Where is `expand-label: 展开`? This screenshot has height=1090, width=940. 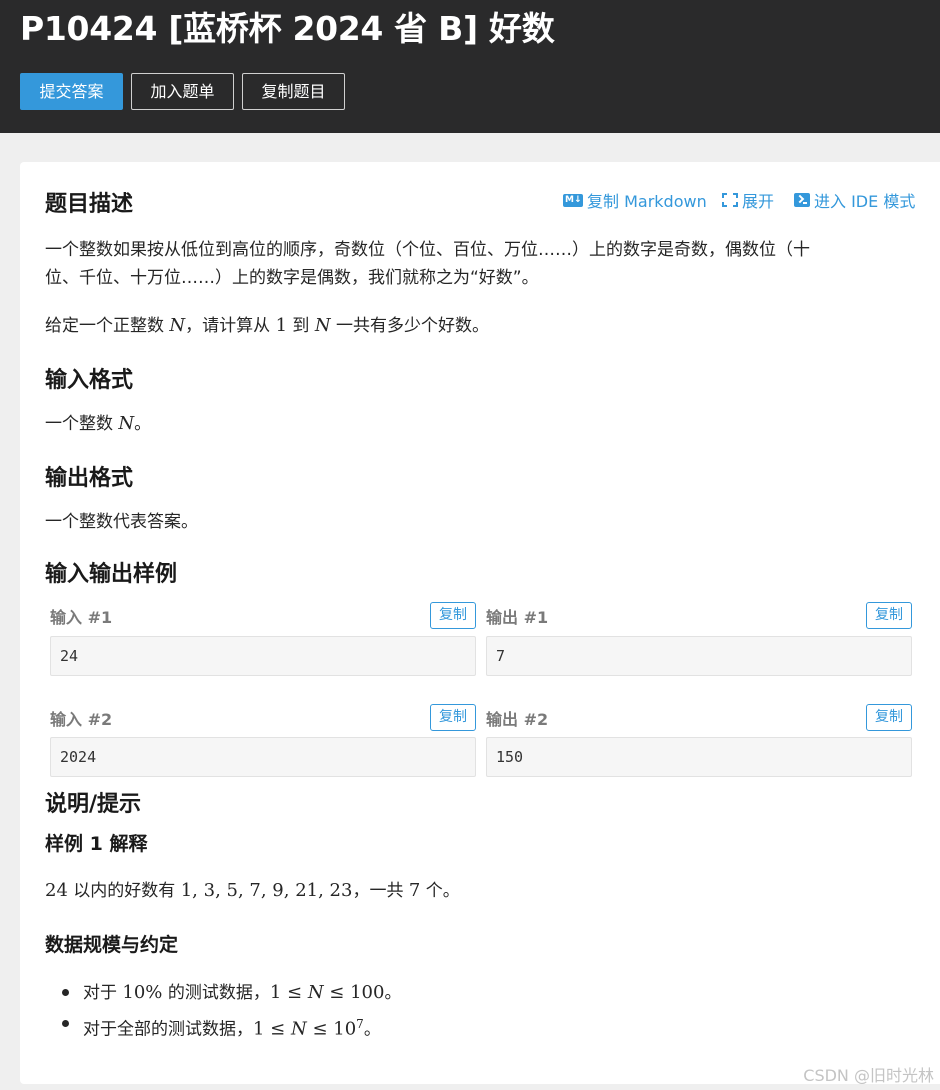
expand-label: 展开 is located at coordinates (758, 201).